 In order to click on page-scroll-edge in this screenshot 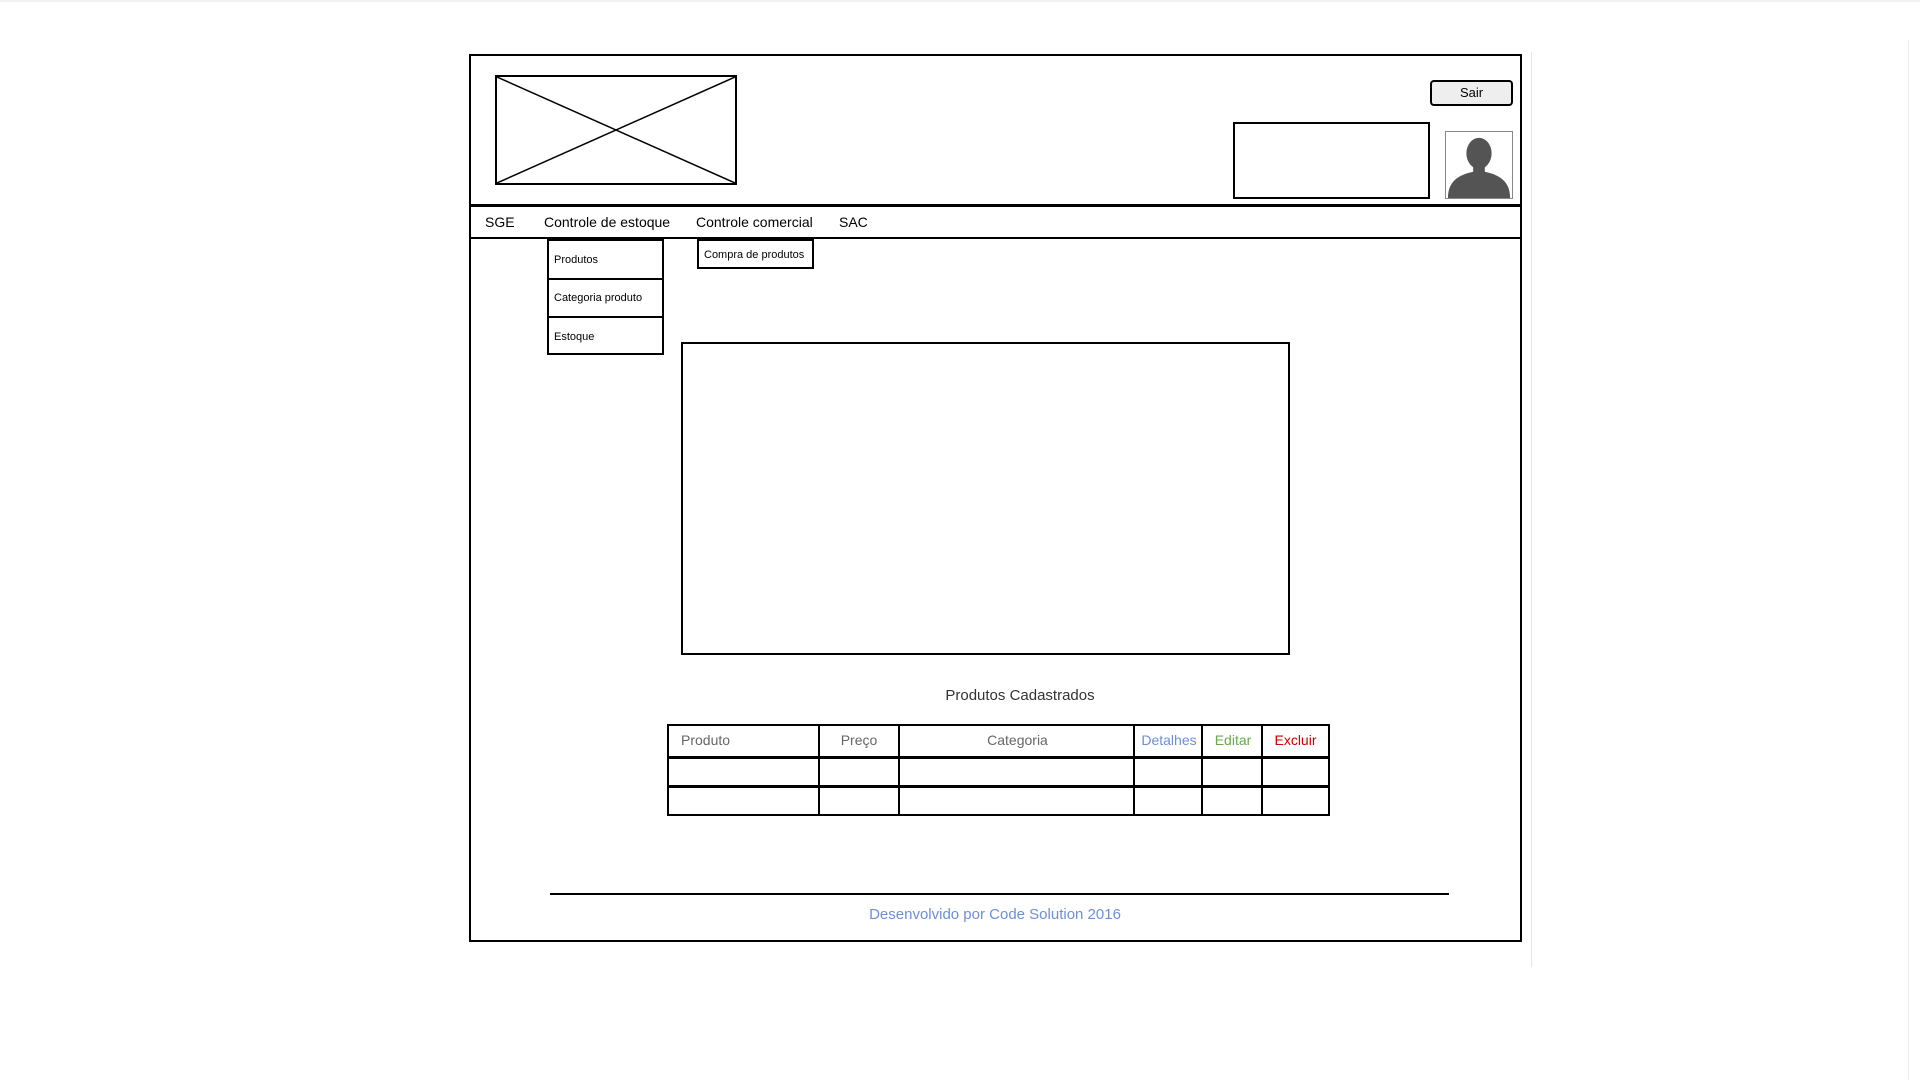, I will do `click(1908, 560)`.